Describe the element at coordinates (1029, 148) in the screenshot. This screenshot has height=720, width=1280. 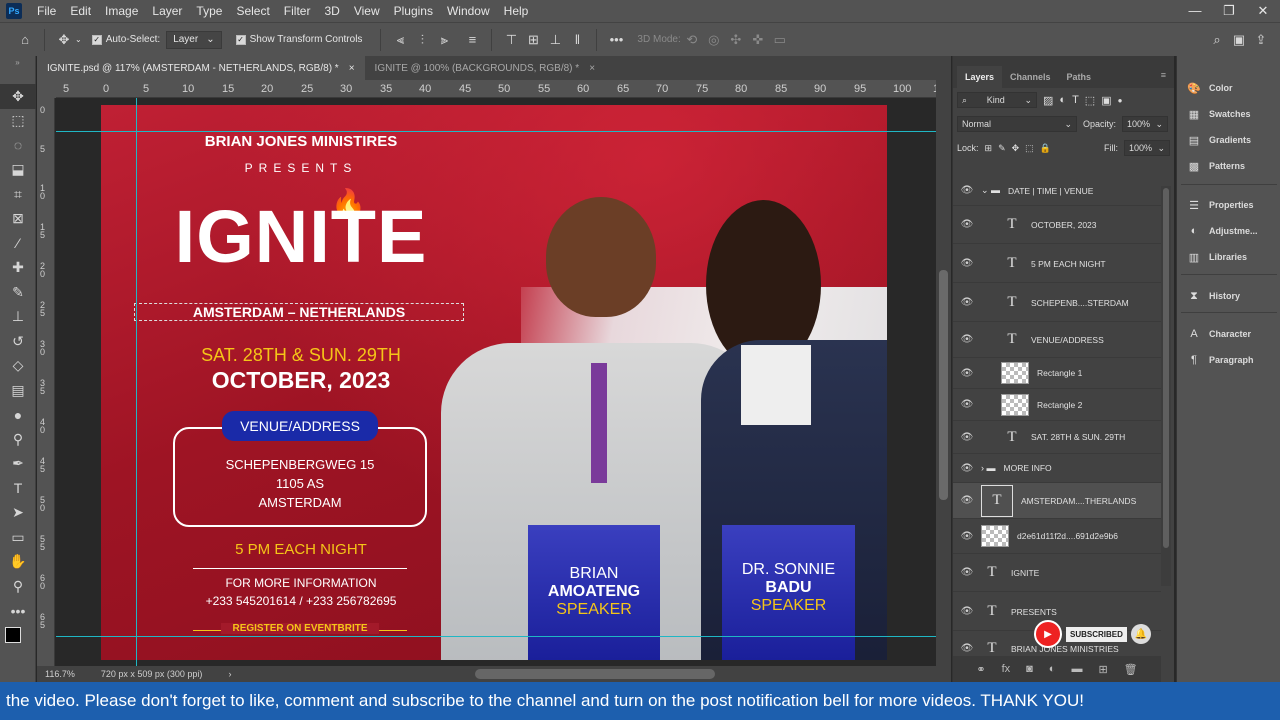
I see `lock-artboard-icon: ⬚` at that location.